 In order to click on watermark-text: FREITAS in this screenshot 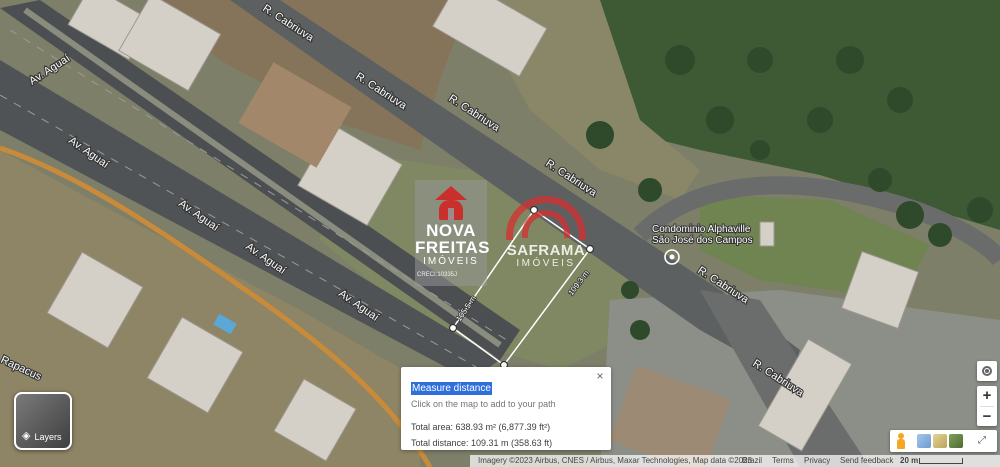, I will do `click(452, 247)`.